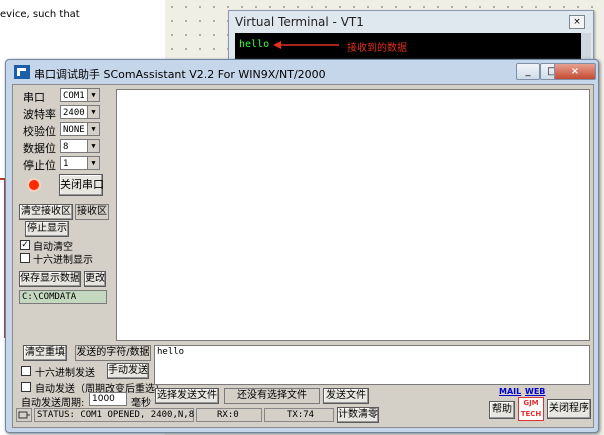  I want to click on send-text: hello, so click(171, 352).